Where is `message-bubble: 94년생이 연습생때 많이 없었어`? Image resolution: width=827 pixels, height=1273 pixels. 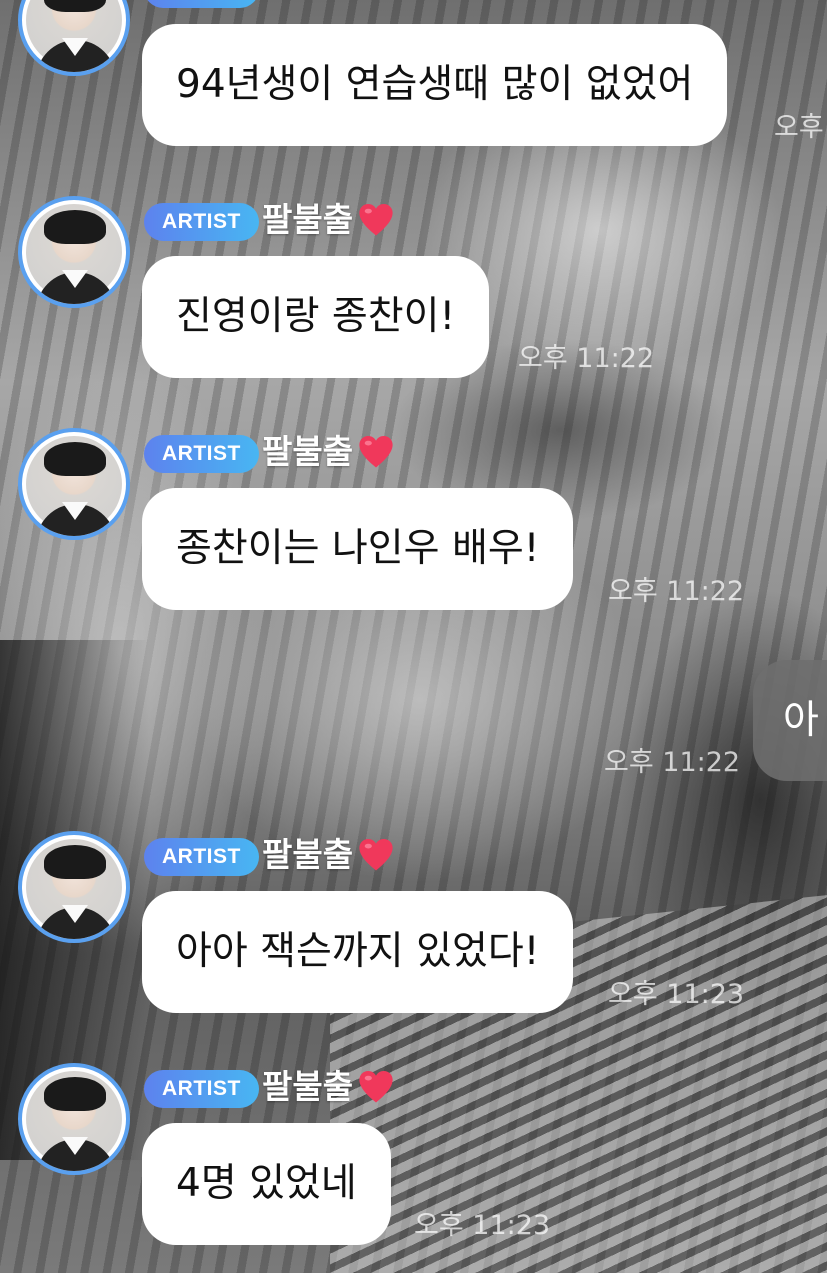
message-bubble: 94년생이 연습생때 많이 없었어 is located at coordinates (435, 85).